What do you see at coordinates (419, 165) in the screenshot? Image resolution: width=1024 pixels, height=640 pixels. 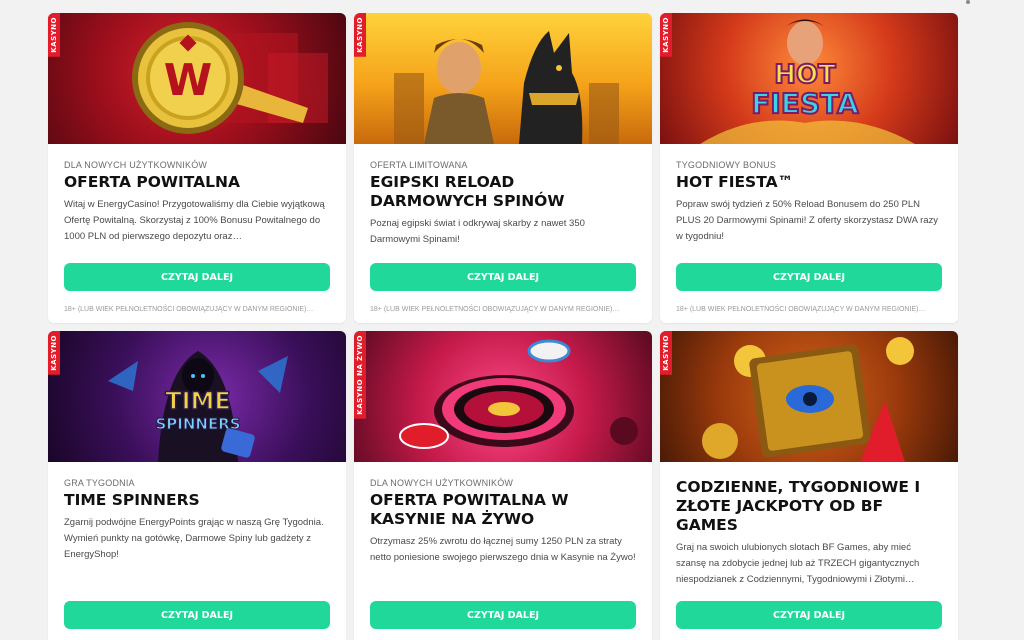 I see `promo-kicker: OFERTA LIMITOWANA` at bounding box center [419, 165].